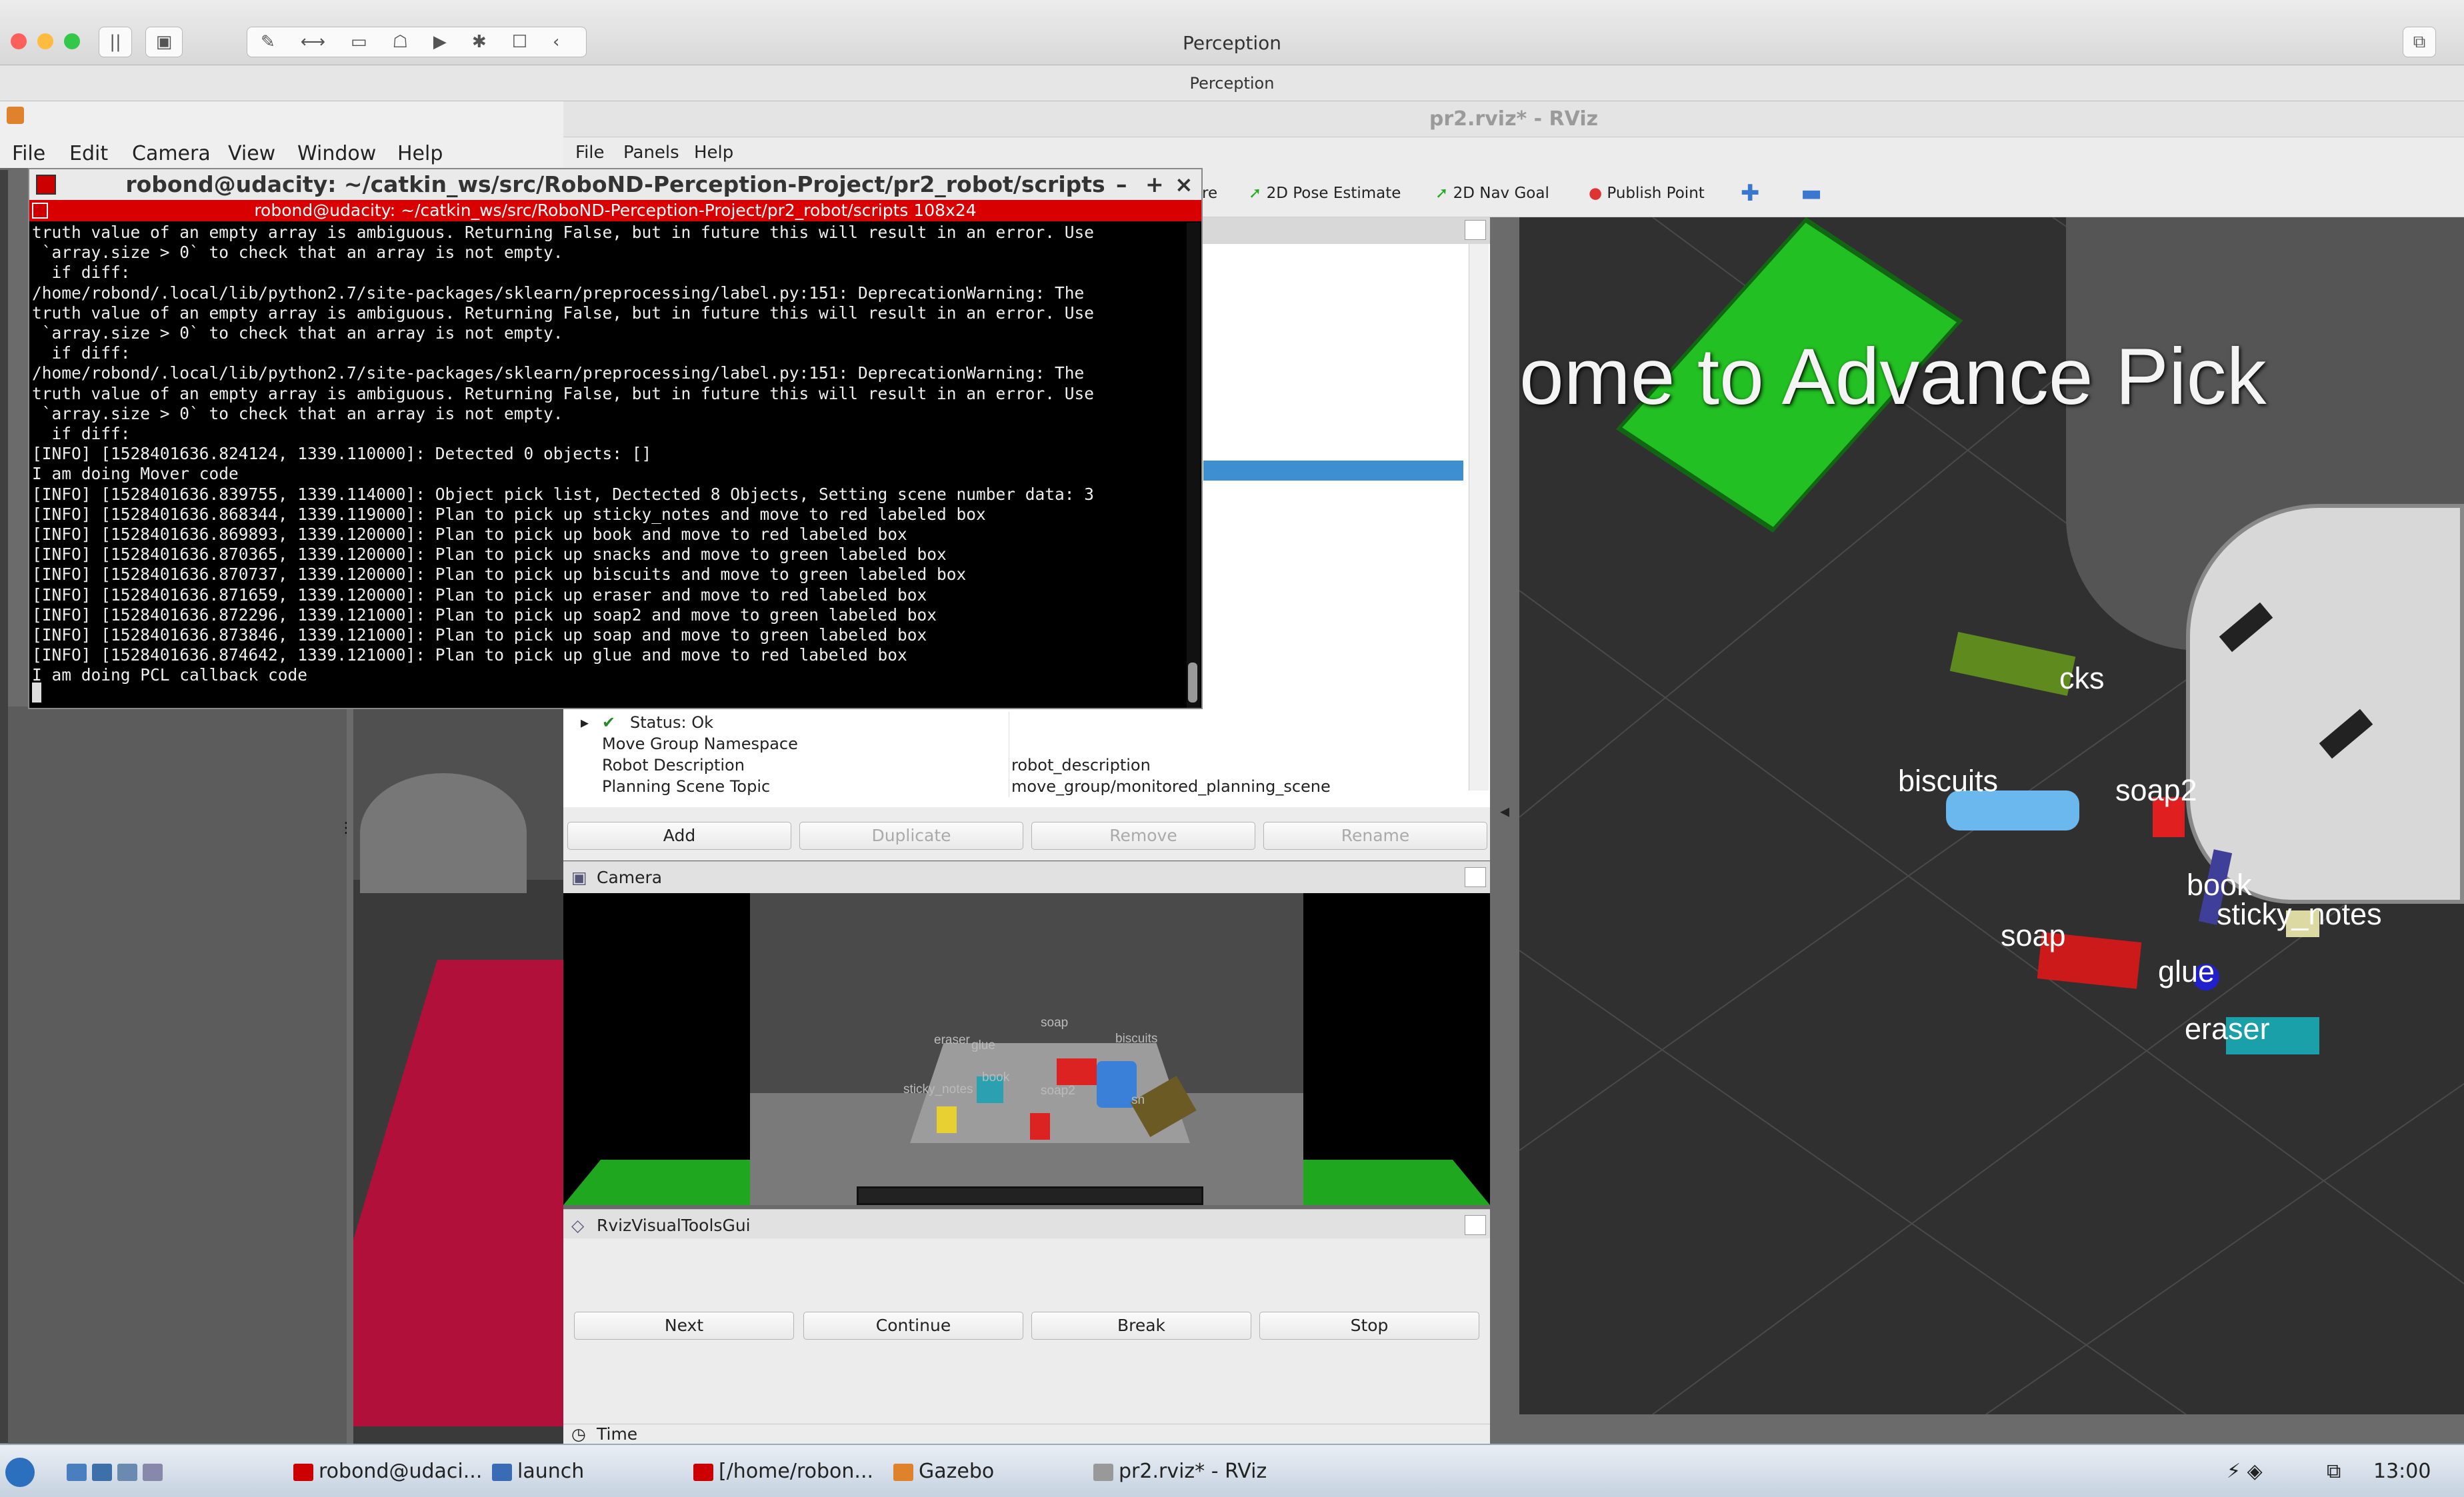 This screenshot has height=1497, width=2464. What do you see at coordinates (1077, 1071) in the screenshot?
I see `object-red` at bounding box center [1077, 1071].